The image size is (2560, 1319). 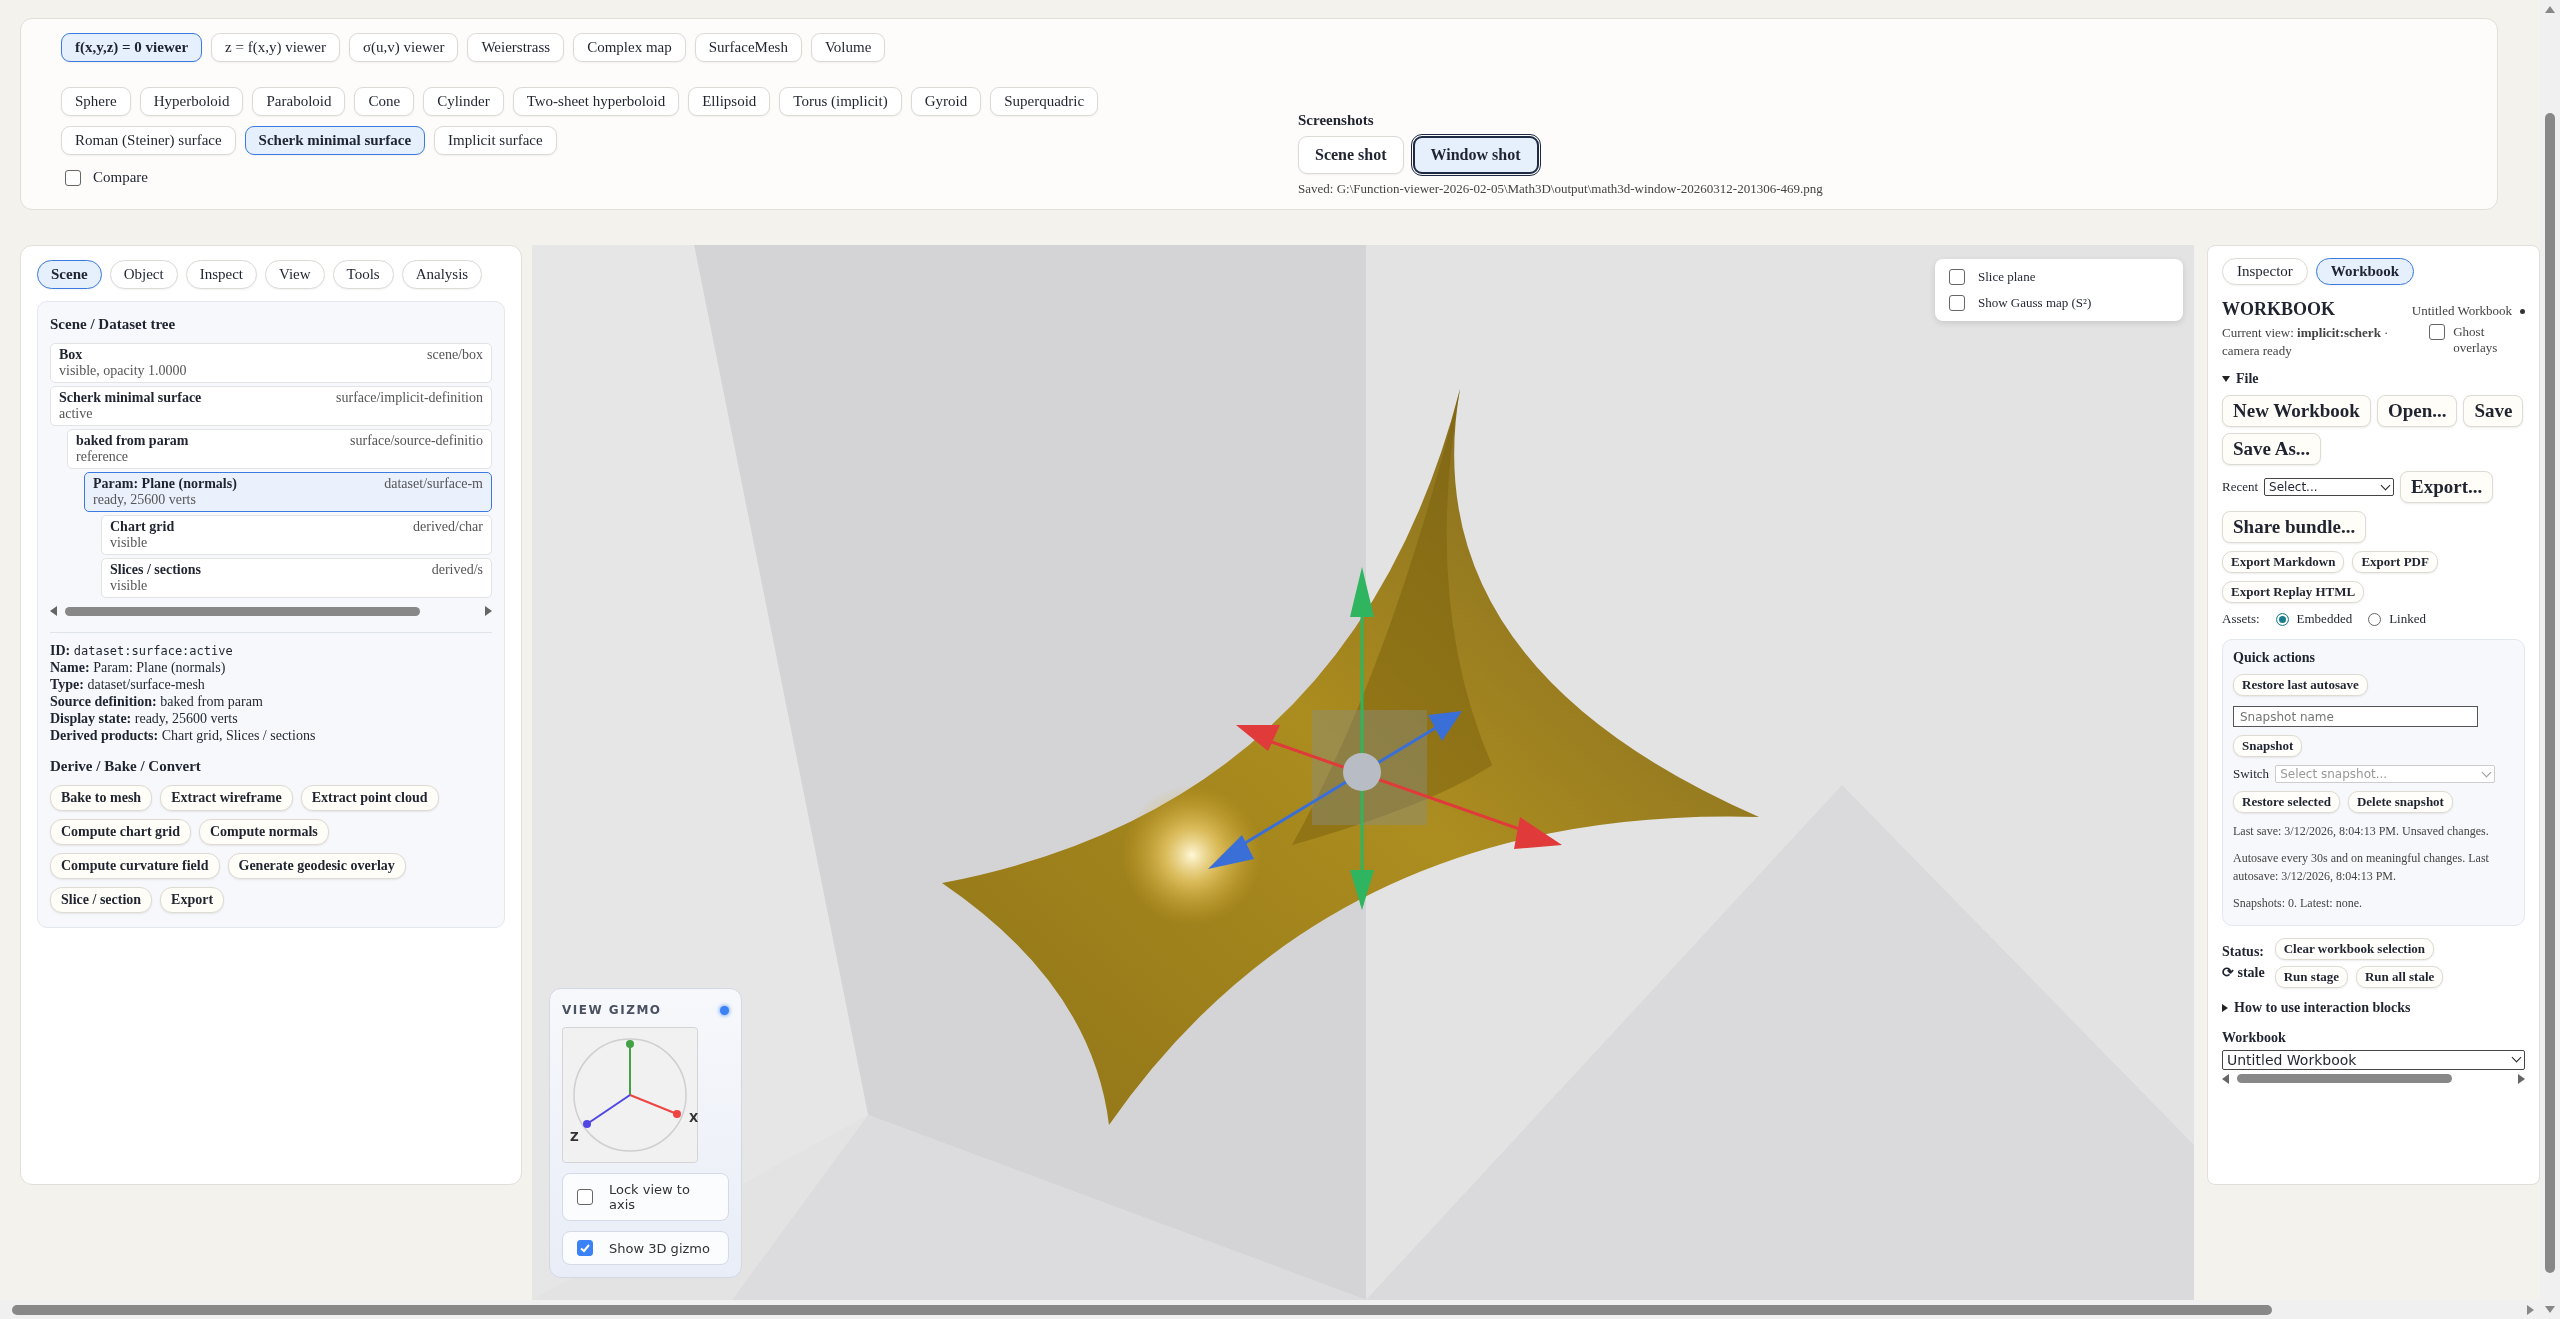 What do you see at coordinates (416, 441) in the screenshot?
I see `tree-item-type: surface/source-definitio` at bounding box center [416, 441].